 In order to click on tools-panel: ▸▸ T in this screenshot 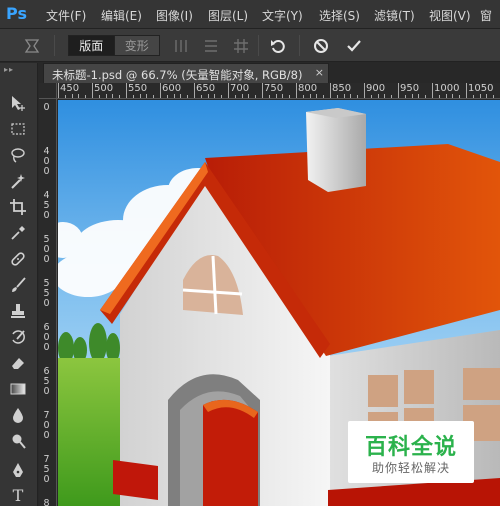, I will do `click(19, 284)`.